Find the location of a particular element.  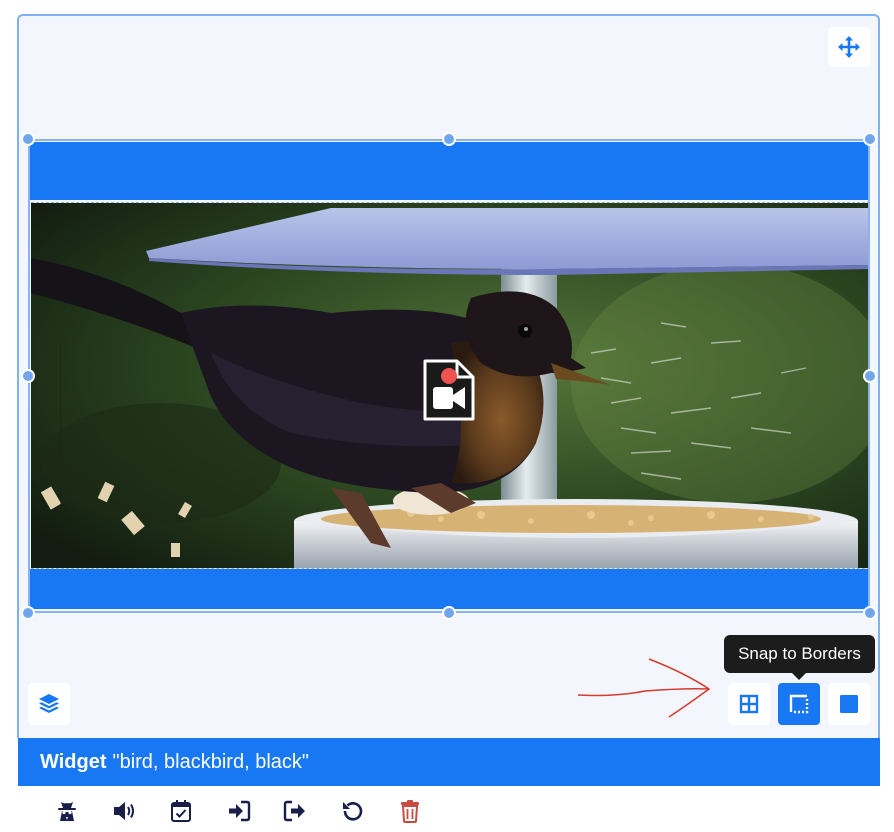

resize-handle-top-left is located at coordinates (28, 139).